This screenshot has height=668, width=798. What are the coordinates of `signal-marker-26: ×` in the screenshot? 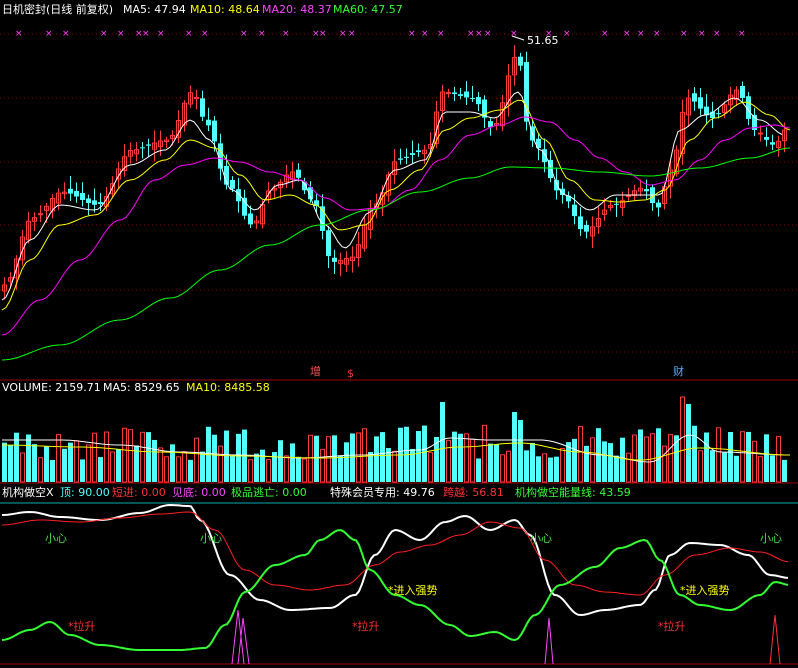 It's located at (605, 34).